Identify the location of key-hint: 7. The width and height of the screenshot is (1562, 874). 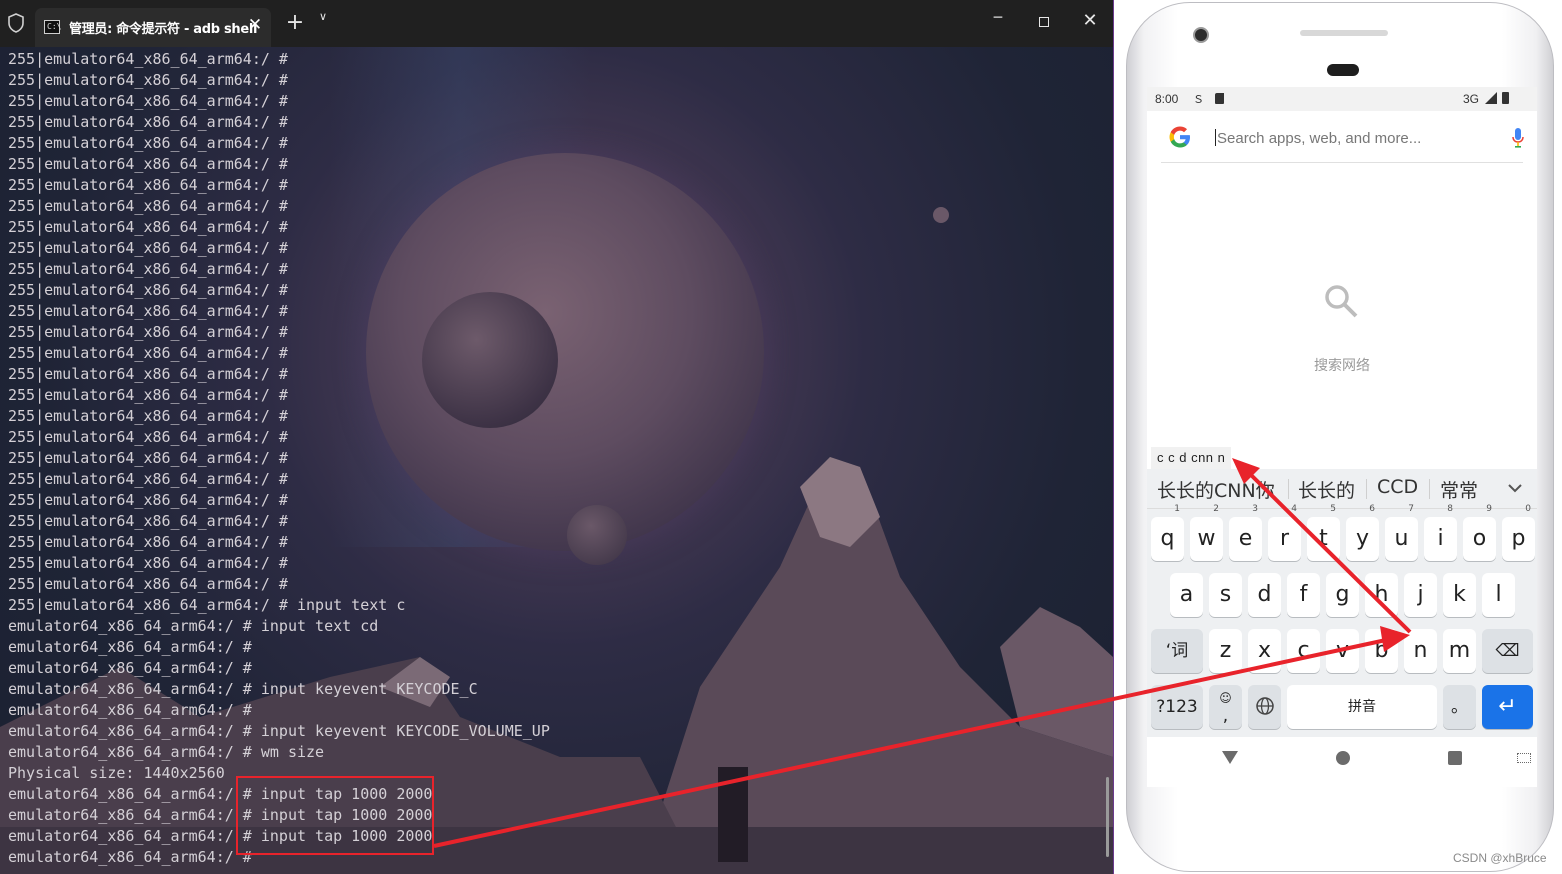
(1411, 509).